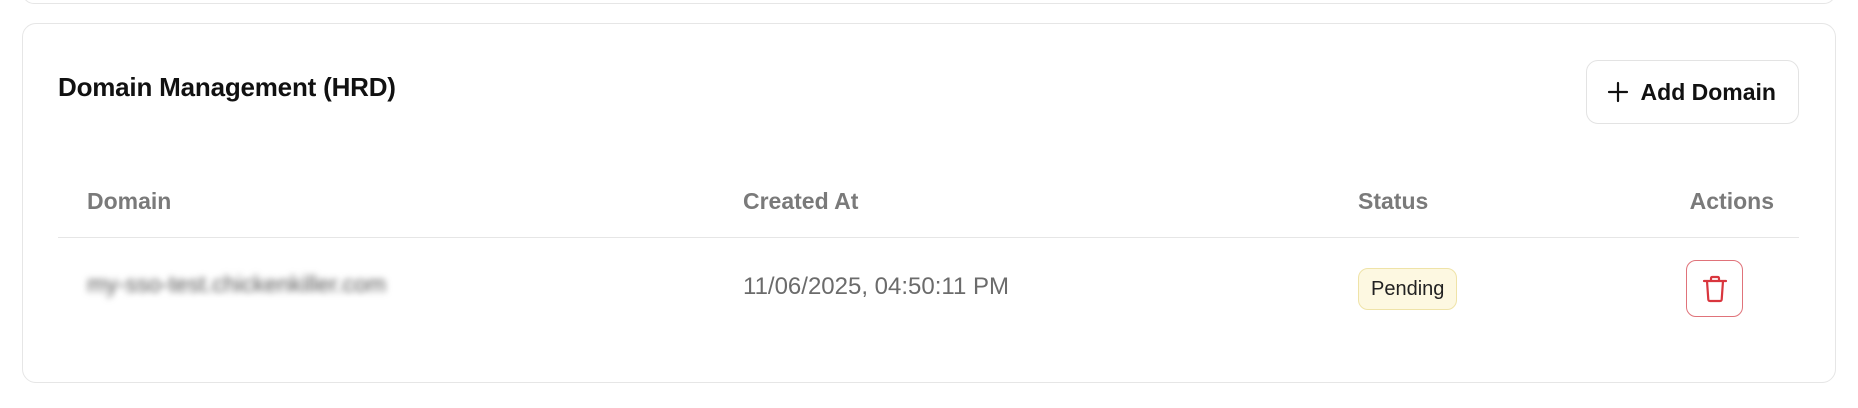  I want to click on column-header-domain: Domain, so click(129, 201).